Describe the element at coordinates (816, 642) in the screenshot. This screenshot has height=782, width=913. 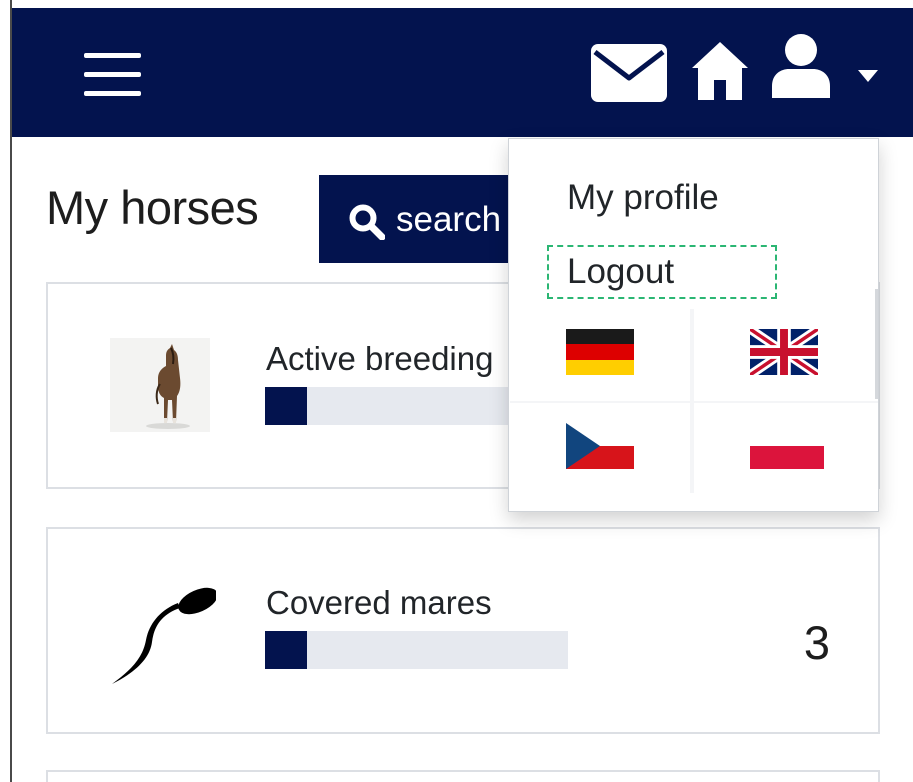
I see `card-count: 3` at that location.